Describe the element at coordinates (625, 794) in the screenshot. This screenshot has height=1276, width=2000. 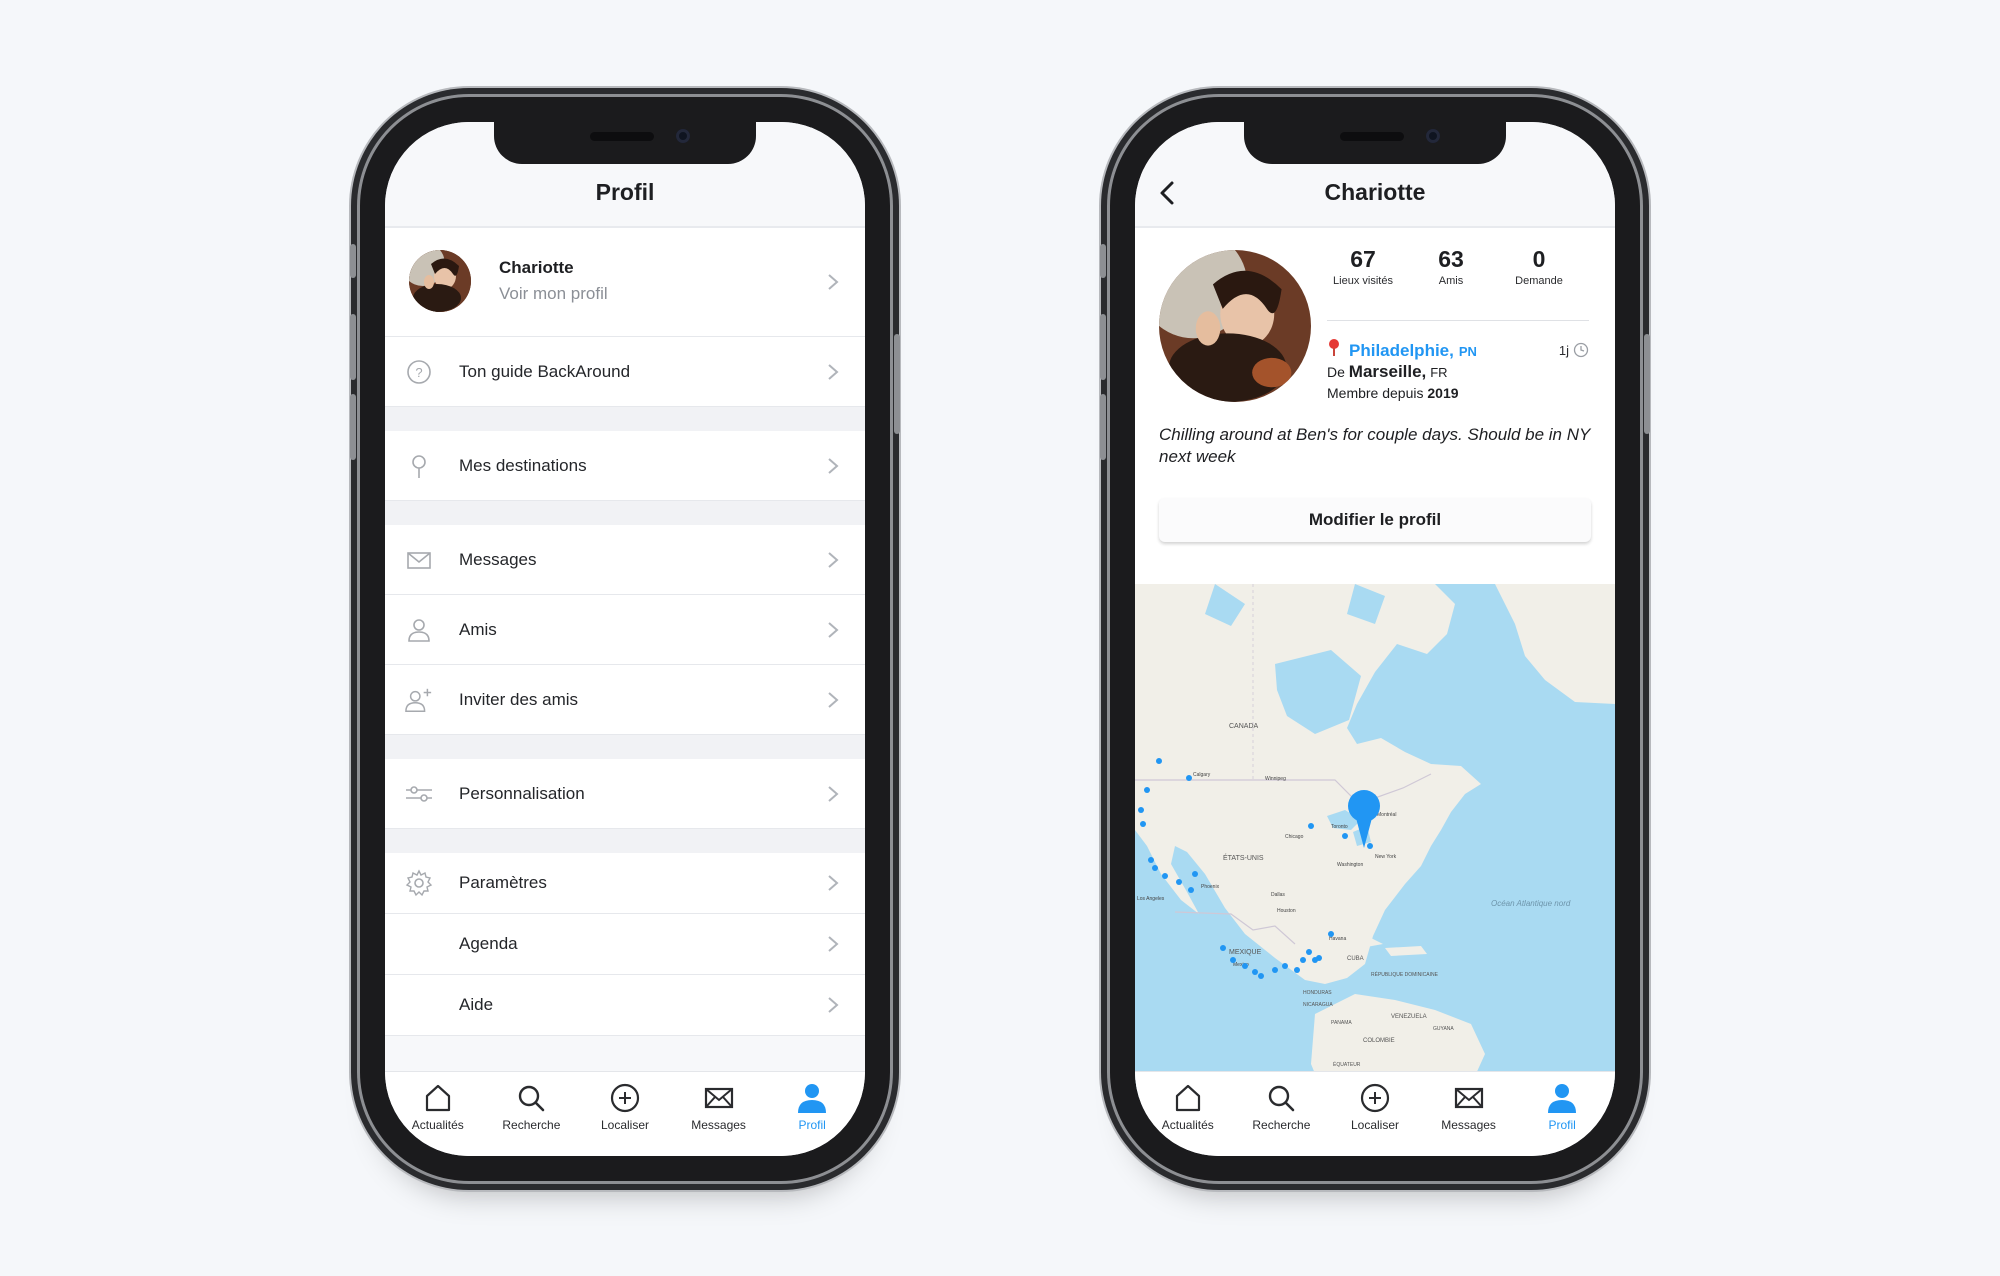
I see `menu-item-personnalisation: Personnalisation` at that location.